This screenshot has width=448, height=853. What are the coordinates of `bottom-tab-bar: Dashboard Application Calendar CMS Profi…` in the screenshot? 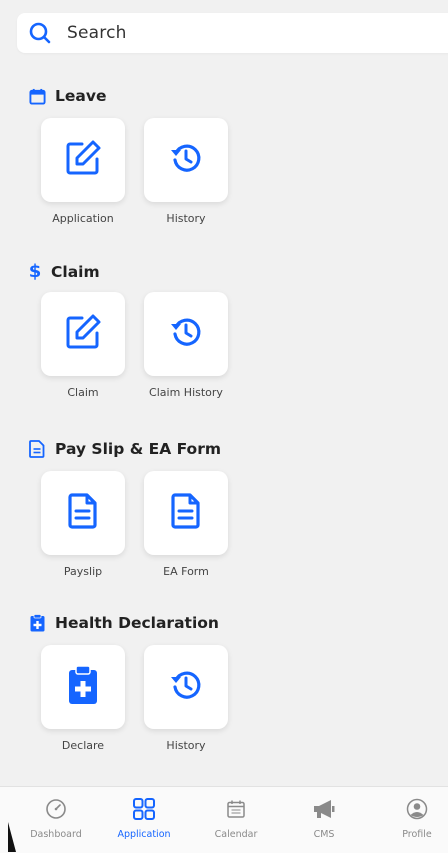 It's located at (224, 819).